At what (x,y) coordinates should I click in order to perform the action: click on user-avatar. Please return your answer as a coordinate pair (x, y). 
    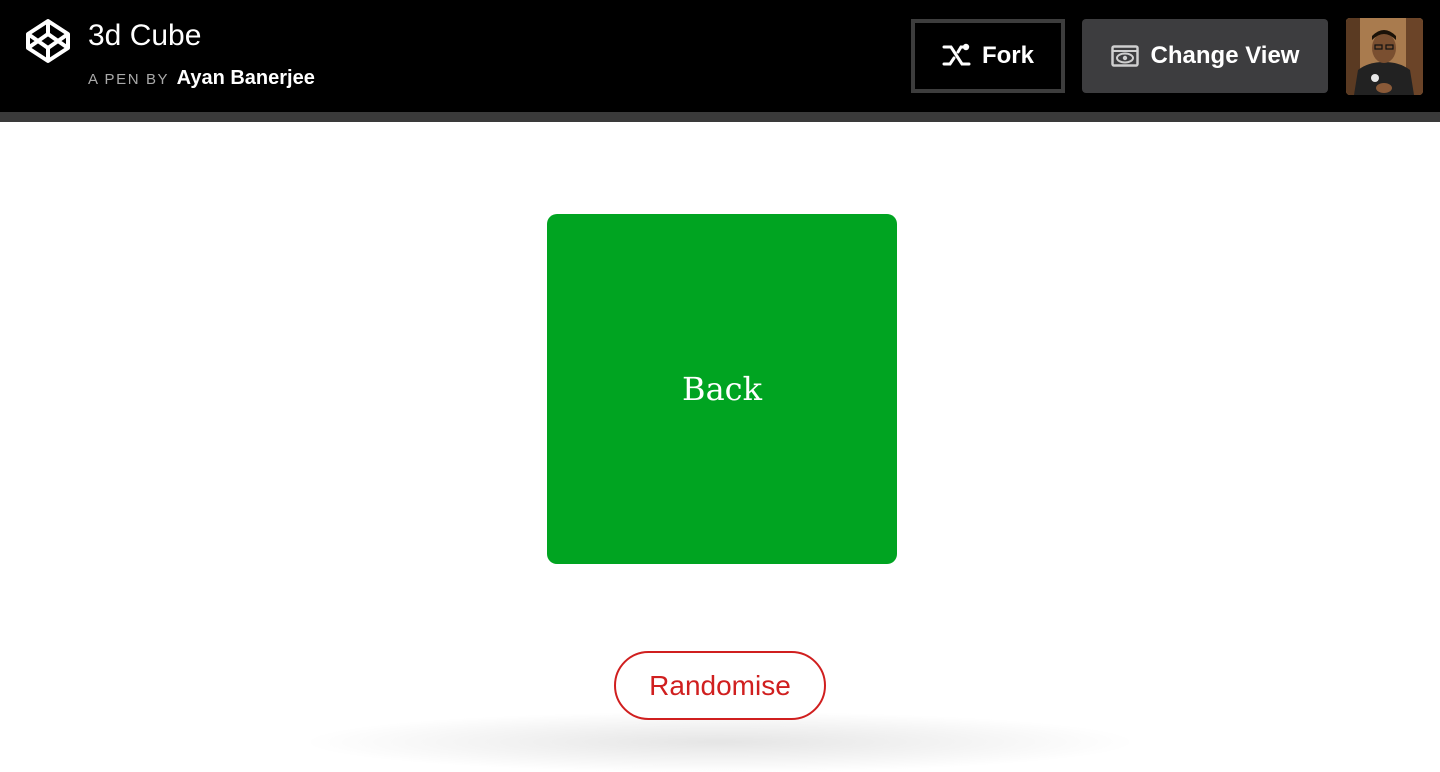
    Looking at the image, I should click on (1384, 56).